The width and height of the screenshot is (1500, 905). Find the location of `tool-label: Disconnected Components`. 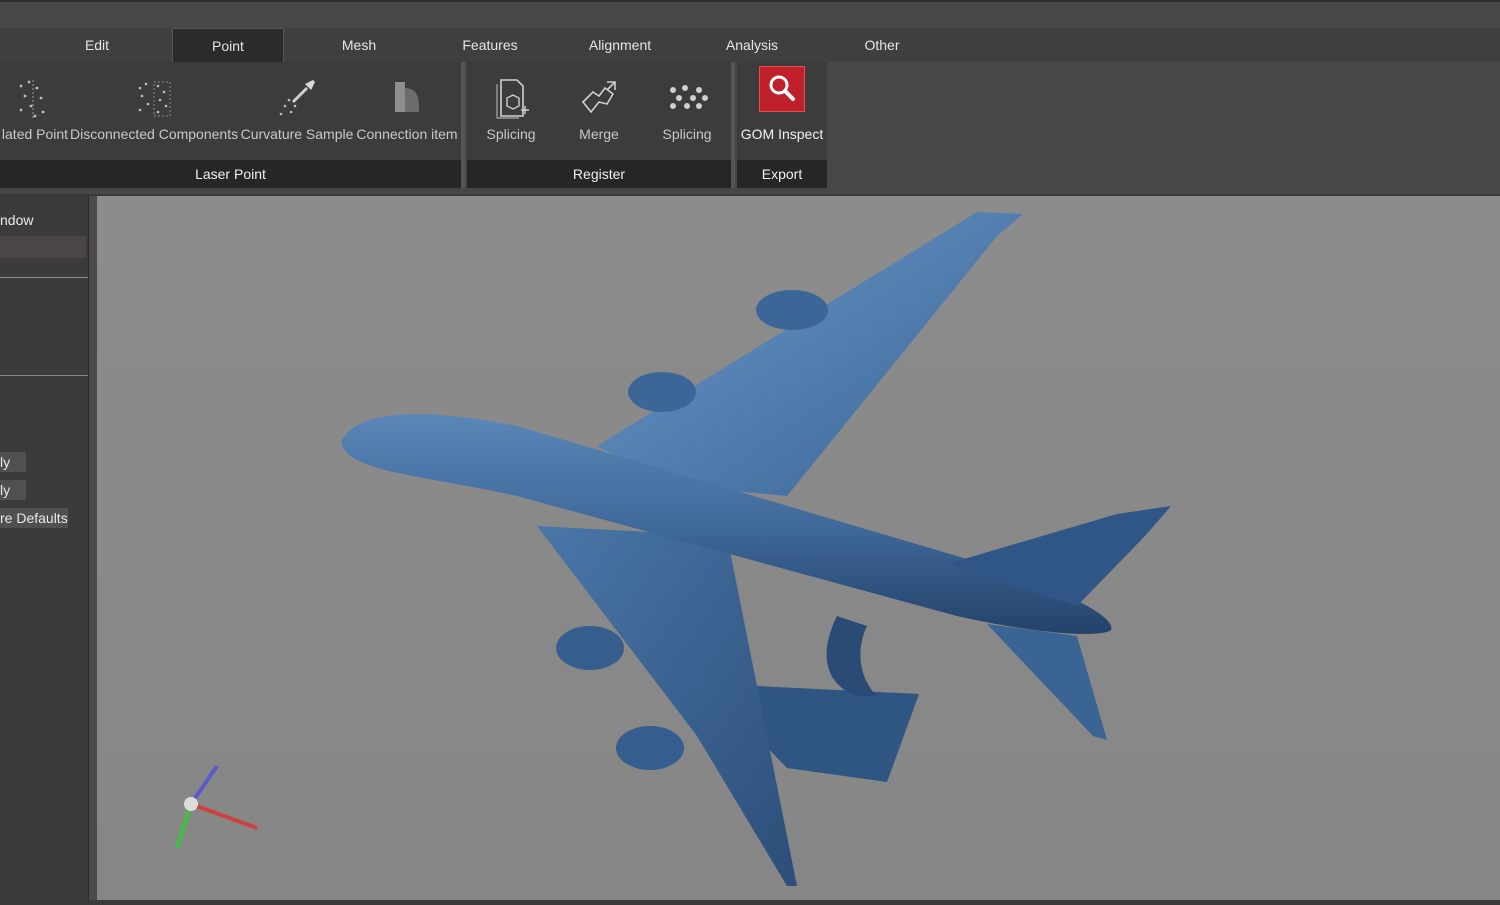

tool-label: Disconnected Components is located at coordinates (154, 134).